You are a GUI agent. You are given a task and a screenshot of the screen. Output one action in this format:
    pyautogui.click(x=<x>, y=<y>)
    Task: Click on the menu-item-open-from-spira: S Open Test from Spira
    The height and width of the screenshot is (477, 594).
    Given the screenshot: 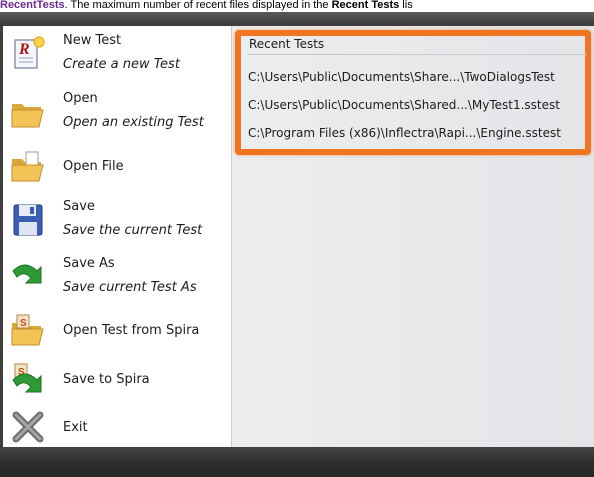 What is the action you would take?
    pyautogui.click(x=117, y=333)
    